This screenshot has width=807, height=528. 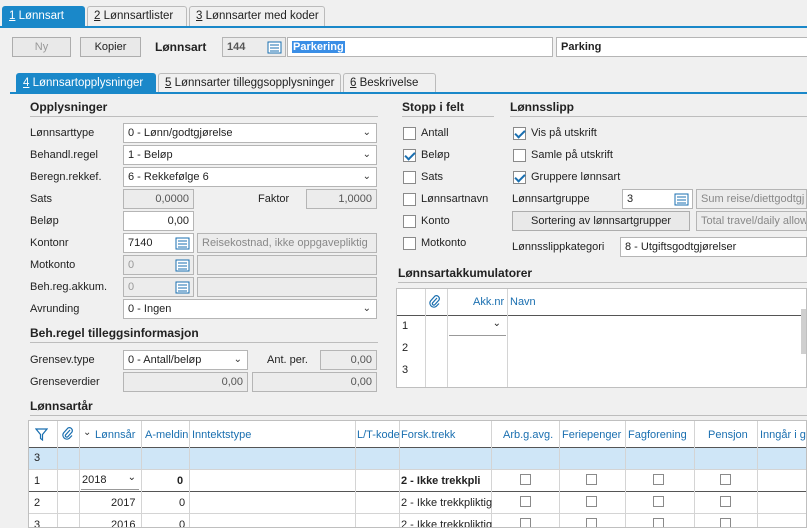 I want to click on vis-utskrift-checkbox, so click(x=519, y=133).